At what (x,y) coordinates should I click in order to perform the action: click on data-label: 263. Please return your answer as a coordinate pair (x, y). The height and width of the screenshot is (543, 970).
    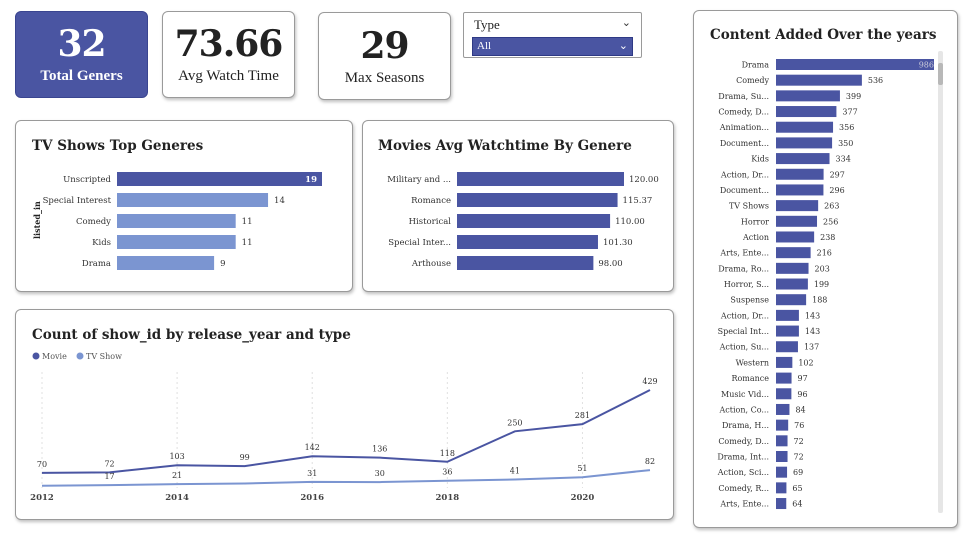
    Looking at the image, I should click on (831, 206).